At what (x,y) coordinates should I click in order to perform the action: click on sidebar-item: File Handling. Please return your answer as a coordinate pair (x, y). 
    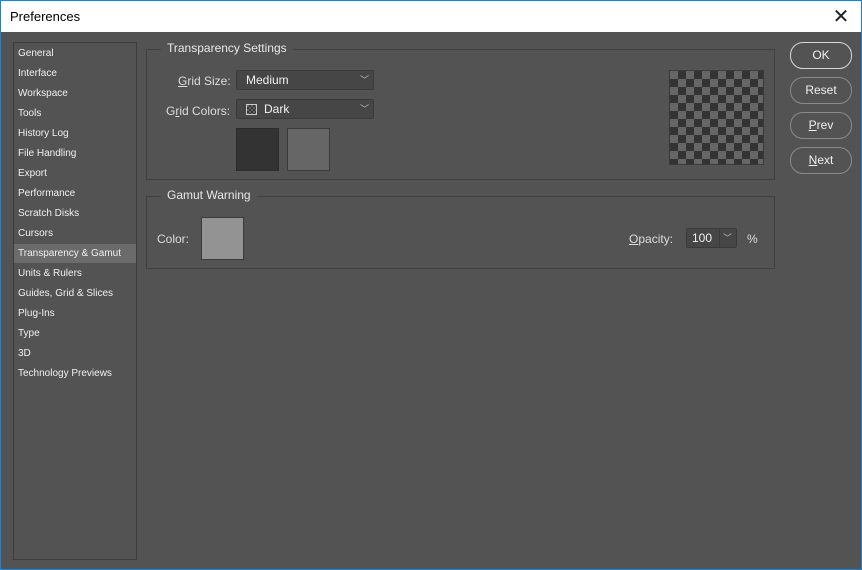
    Looking at the image, I should click on (75, 153).